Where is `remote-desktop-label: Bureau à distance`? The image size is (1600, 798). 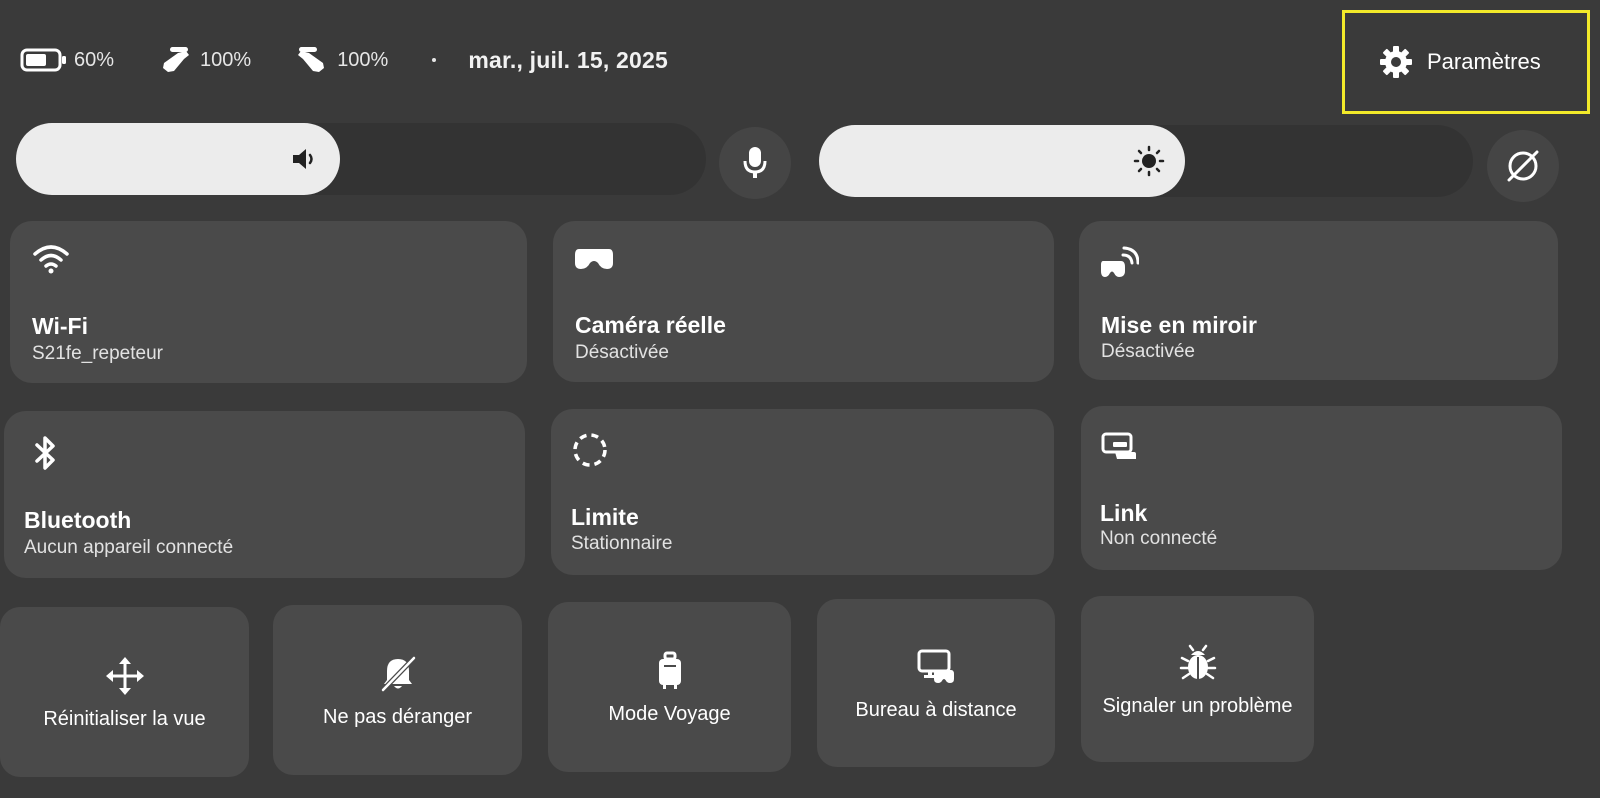 remote-desktop-label: Bureau à distance is located at coordinates (936, 709).